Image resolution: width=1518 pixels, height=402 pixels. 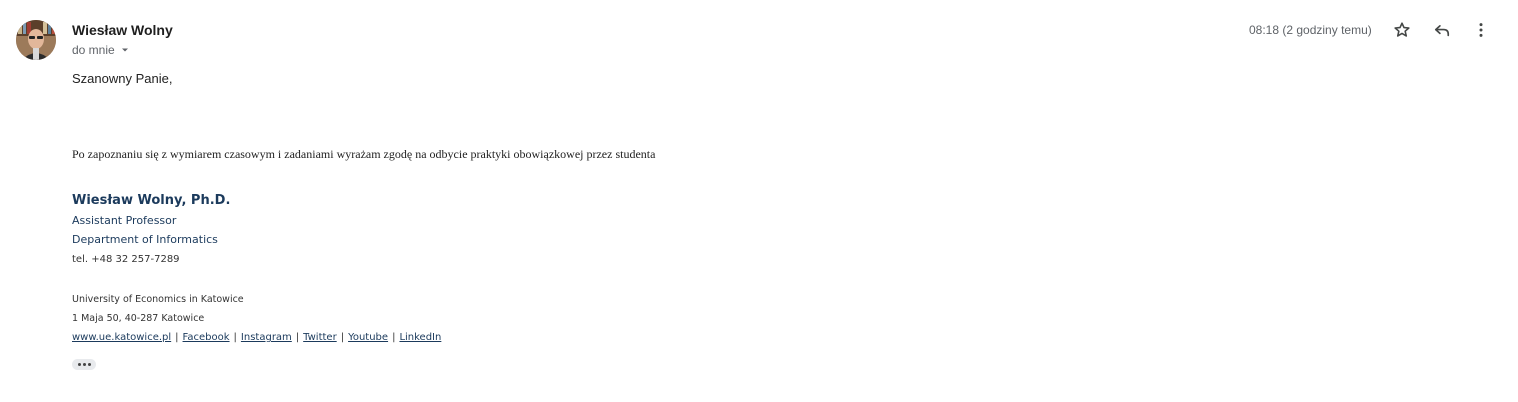 What do you see at coordinates (124, 220) in the screenshot?
I see `signature-title: Assistant Professor` at bounding box center [124, 220].